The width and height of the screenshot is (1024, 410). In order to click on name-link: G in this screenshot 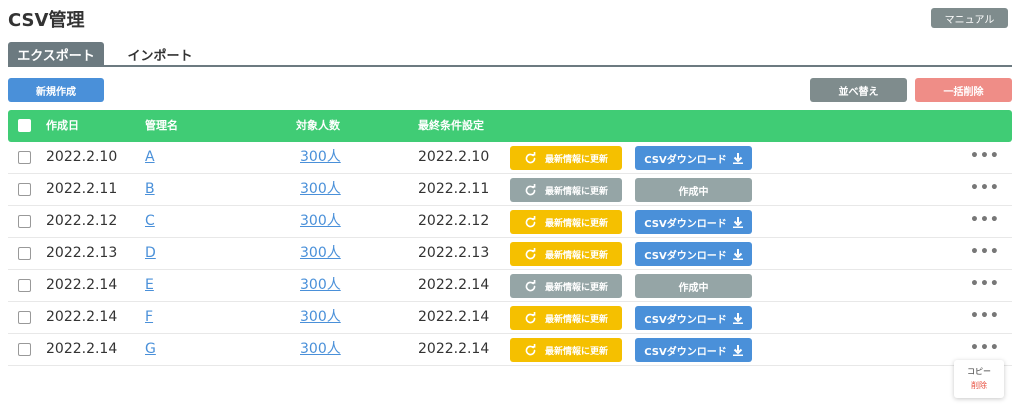, I will do `click(150, 349)`.